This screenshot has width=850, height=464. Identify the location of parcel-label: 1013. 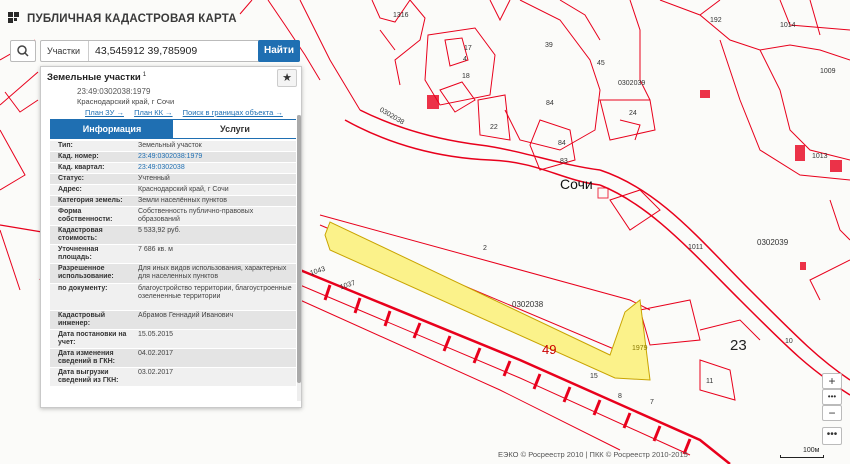
(820, 156).